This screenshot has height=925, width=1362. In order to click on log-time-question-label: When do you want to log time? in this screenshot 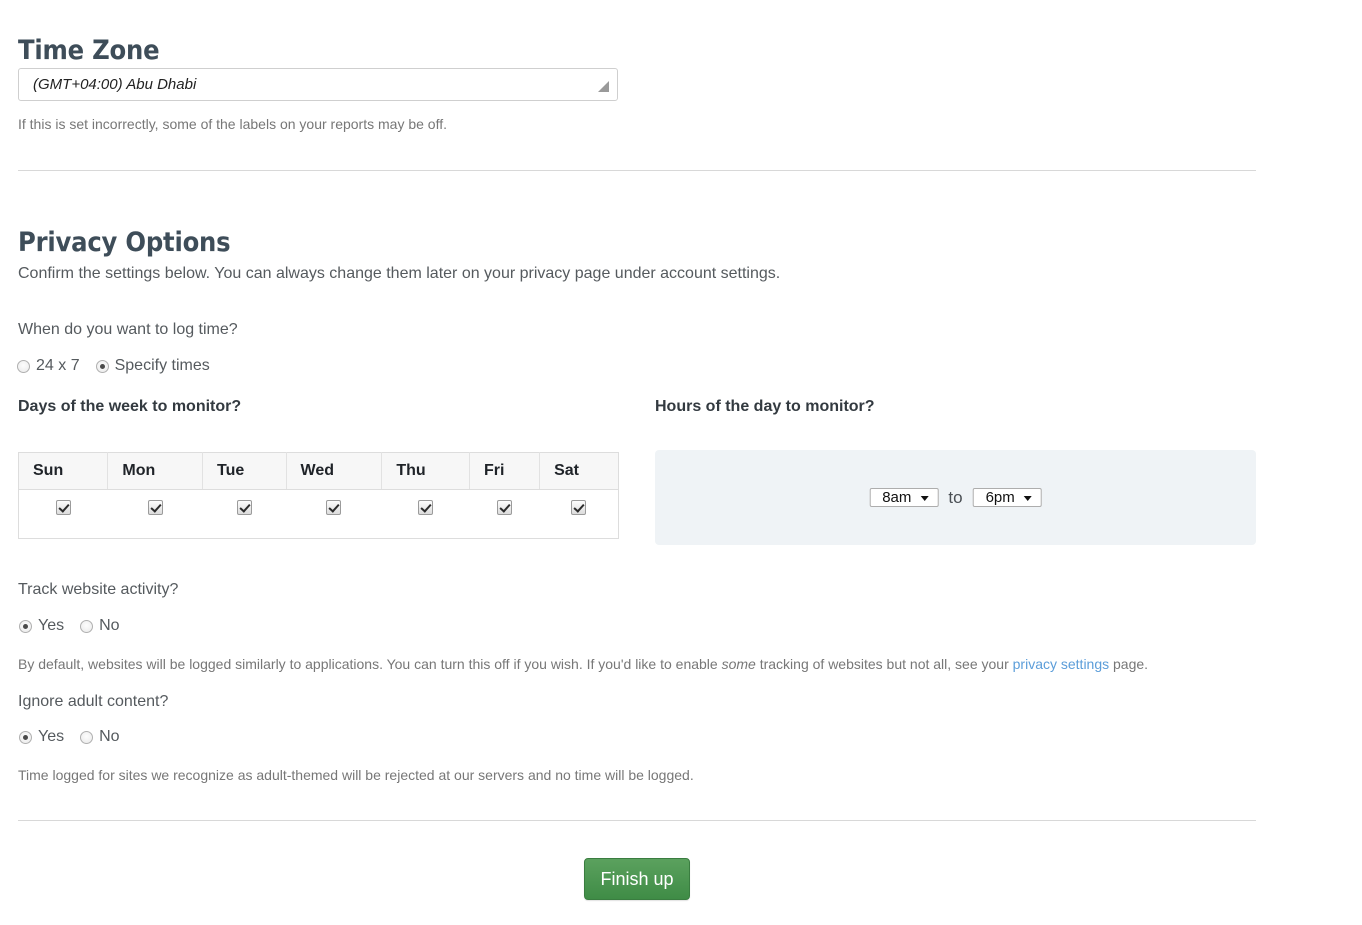, I will do `click(128, 329)`.